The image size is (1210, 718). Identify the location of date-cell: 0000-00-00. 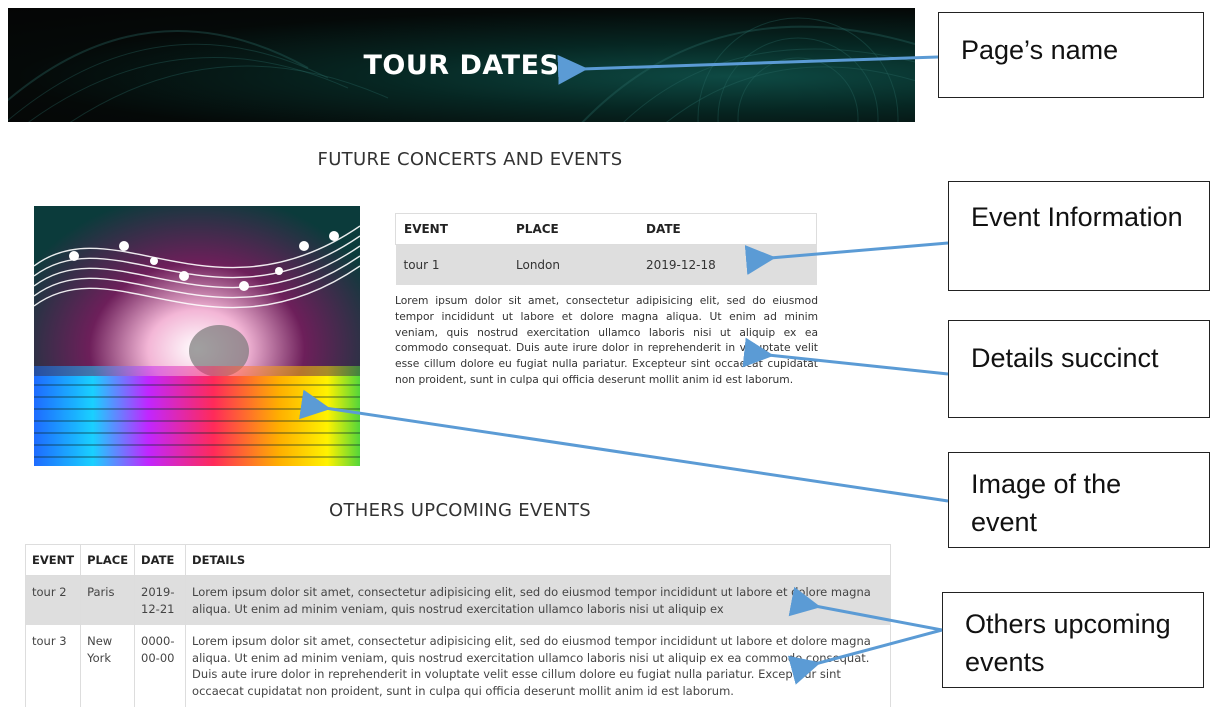
(160, 666).